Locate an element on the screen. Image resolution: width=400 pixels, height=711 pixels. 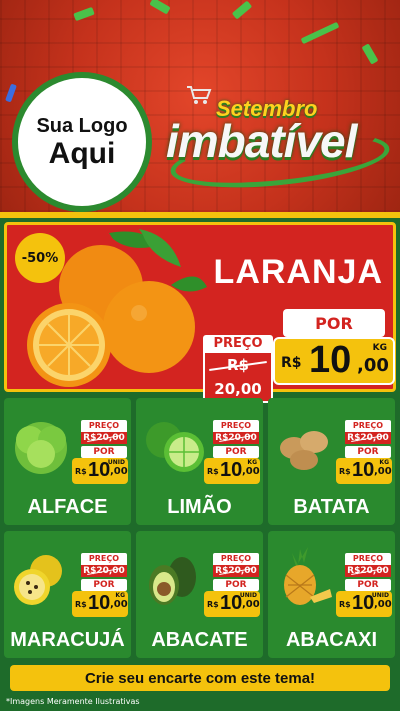
product-name: LIMÃO is located at coordinates (199, 507).